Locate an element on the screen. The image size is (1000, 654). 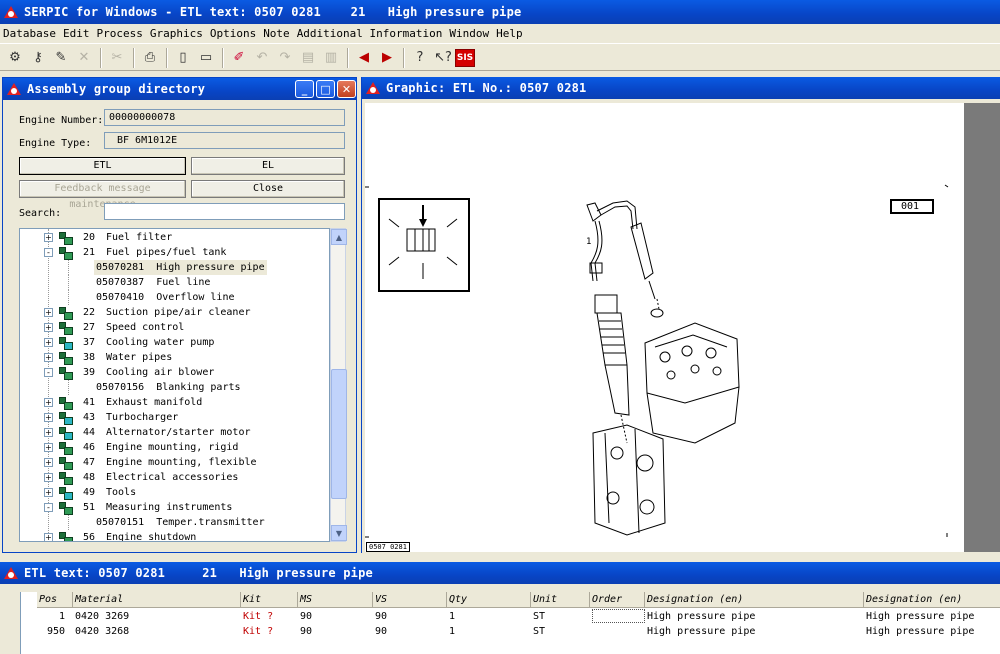
tree-subitem: 05070156 Blanking parts is located at coordinates (168, 387).